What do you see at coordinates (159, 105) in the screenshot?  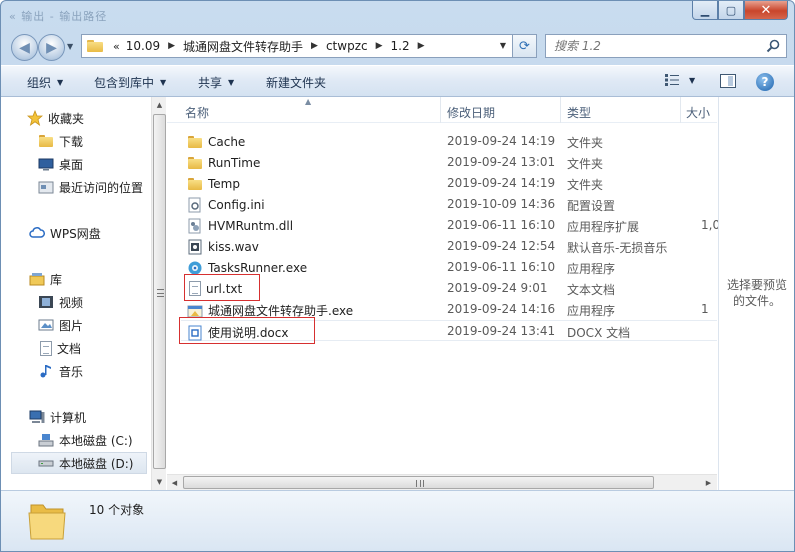 I see `scroll-up-icon: ▲` at bounding box center [159, 105].